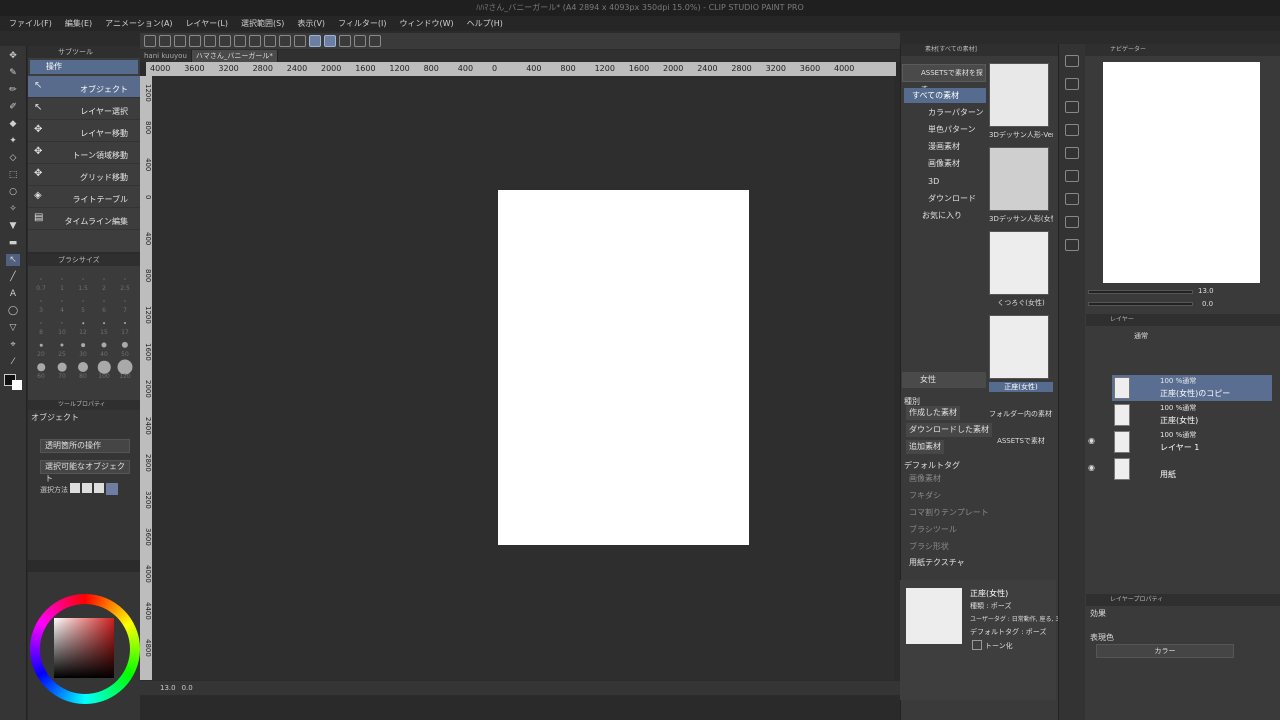 This screenshot has height=720, width=1280. What do you see at coordinates (945, 181) in the screenshot?
I see `tree-3d: 3D` at bounding box center [945, 181].